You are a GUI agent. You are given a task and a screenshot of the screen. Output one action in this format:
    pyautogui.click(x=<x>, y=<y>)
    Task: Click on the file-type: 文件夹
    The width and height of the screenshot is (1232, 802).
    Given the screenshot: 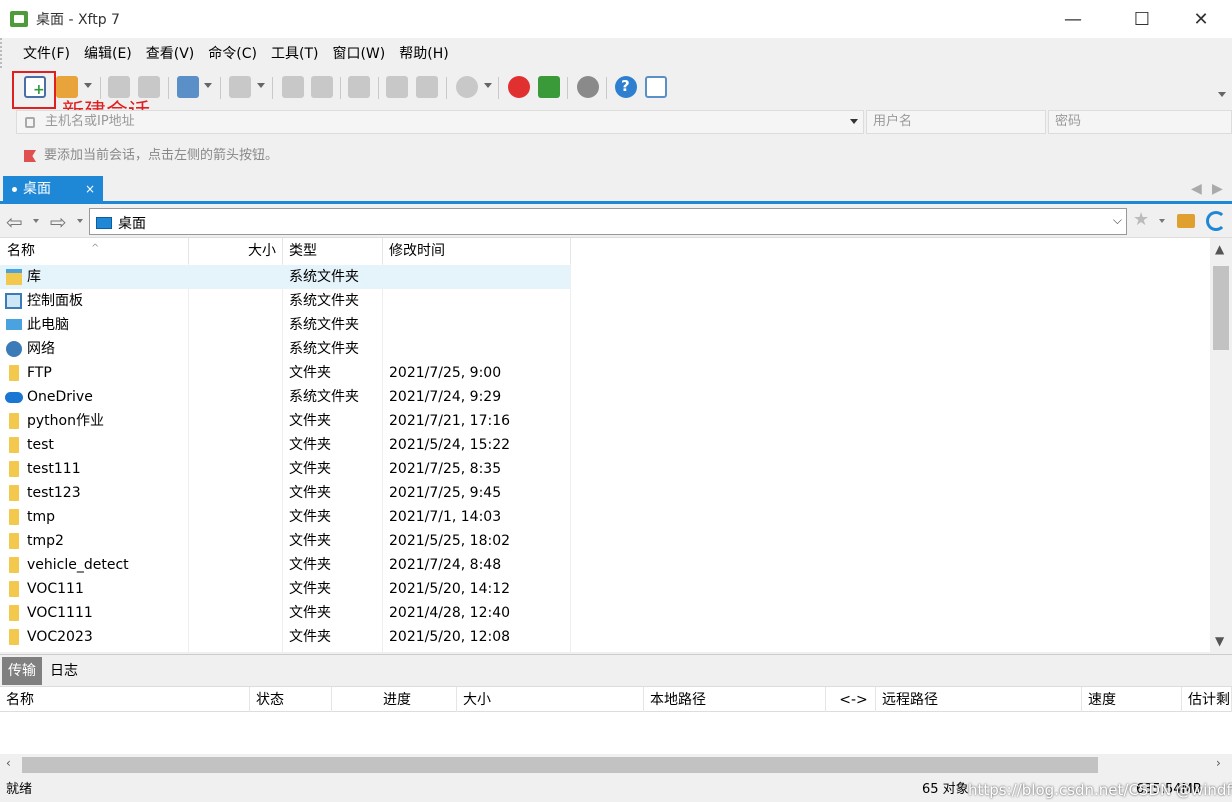 What is the action you would take?
    pyautogui.click(x=310, y=445)
    